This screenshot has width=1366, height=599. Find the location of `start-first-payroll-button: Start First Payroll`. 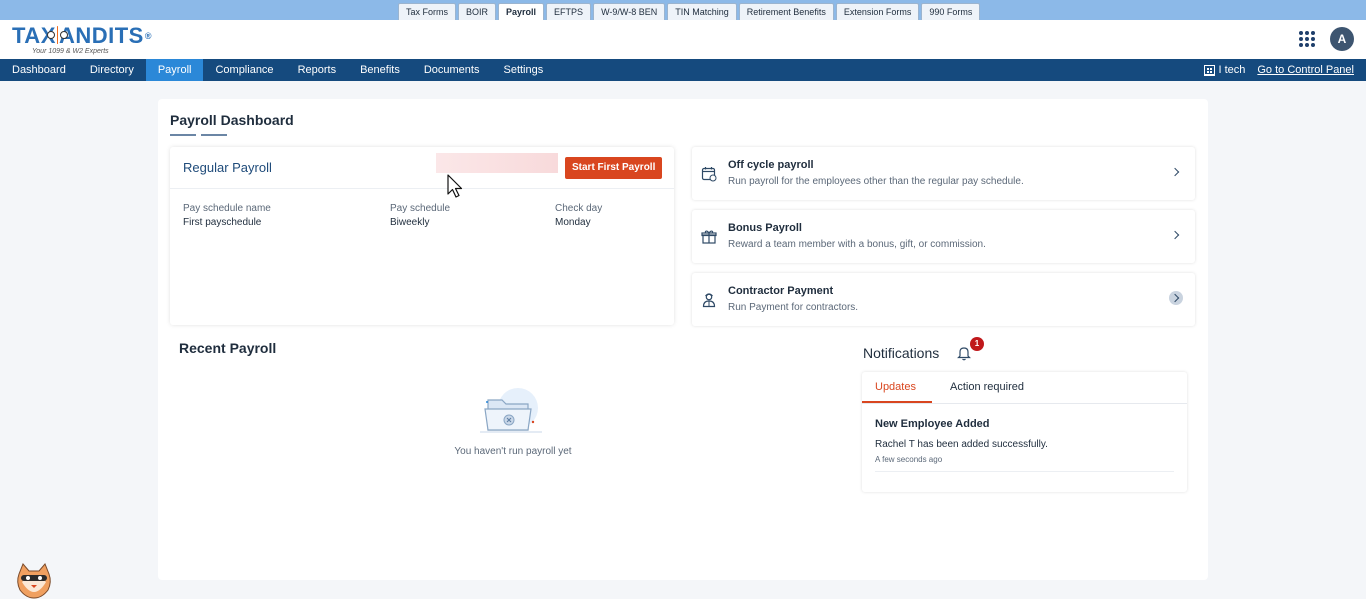

start-first-payroll-button: Start First Payroll is located at coordinates (614, 168).